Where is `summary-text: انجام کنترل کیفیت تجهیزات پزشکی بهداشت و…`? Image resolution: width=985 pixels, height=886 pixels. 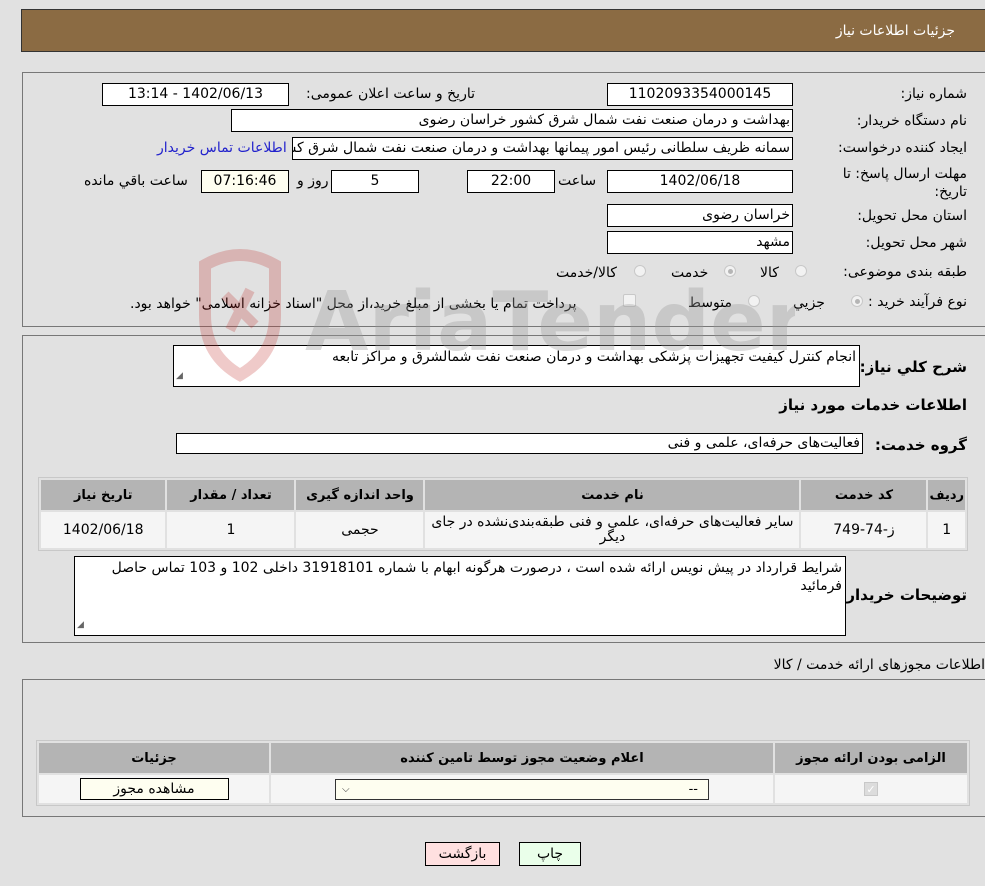
summary-text: انجام کنترل کیفیت تجهیزات پزشکی بهداشت و… is located at coordinates (594, 357).